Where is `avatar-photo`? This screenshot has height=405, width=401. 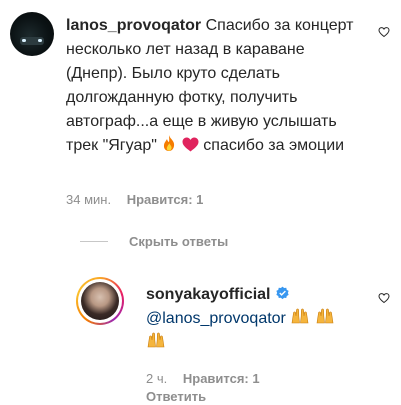
avatar-photo is located at coordinates (100, 301).